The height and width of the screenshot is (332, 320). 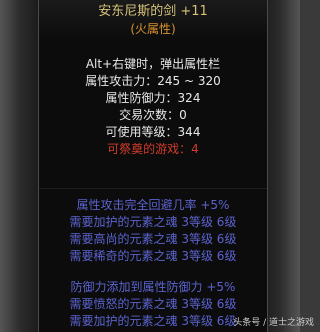 I want to click on stat-trade-count: 交易次数：0, so click(x=153, y=115).